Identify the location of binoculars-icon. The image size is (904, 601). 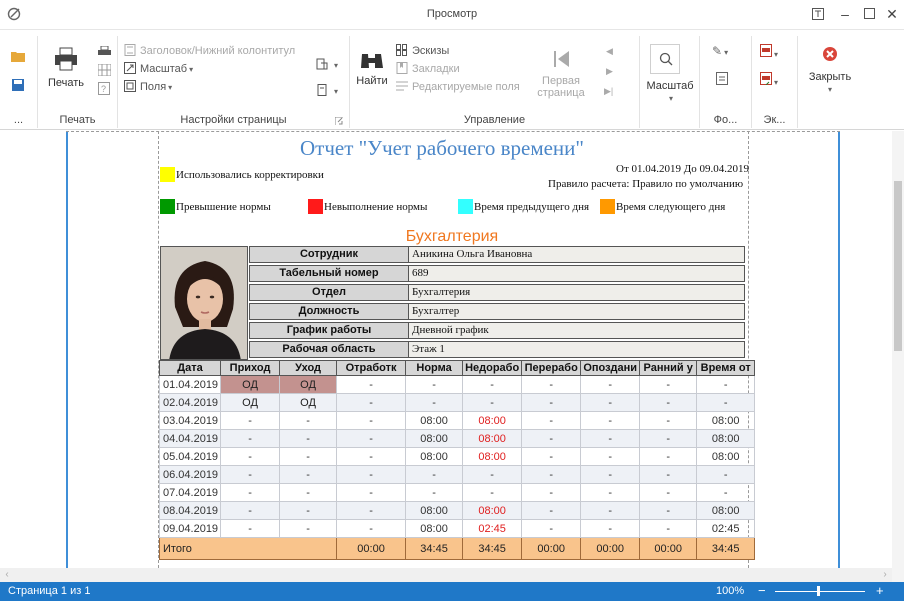
(372, 61).